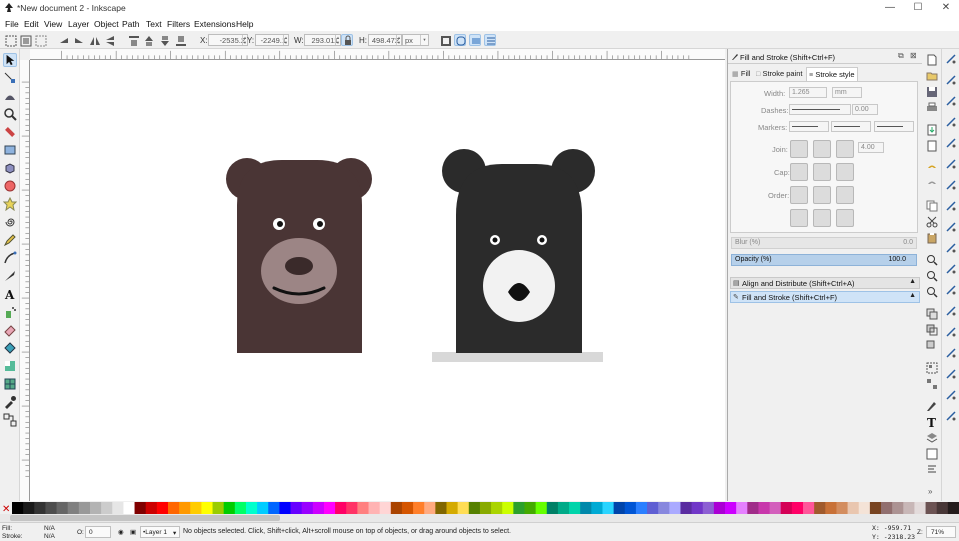 This screenshot has width=959, height=541. Describe the element at coordinates (10, 204) in the screenshot. I see `star-tool-icon` at that location.